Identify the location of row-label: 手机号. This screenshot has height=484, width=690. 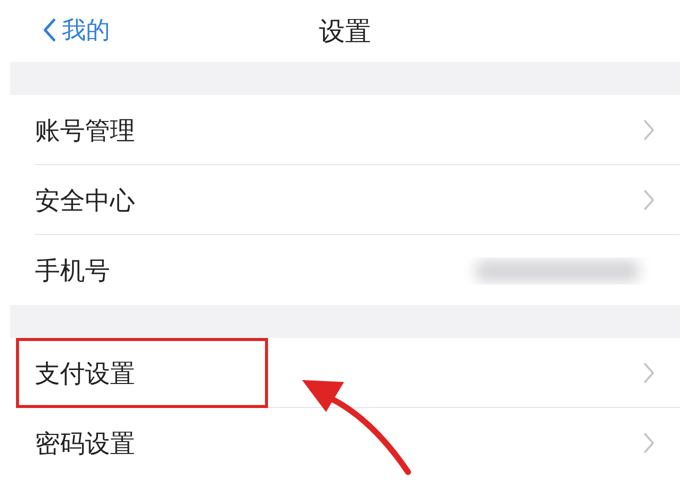
(72, 270).